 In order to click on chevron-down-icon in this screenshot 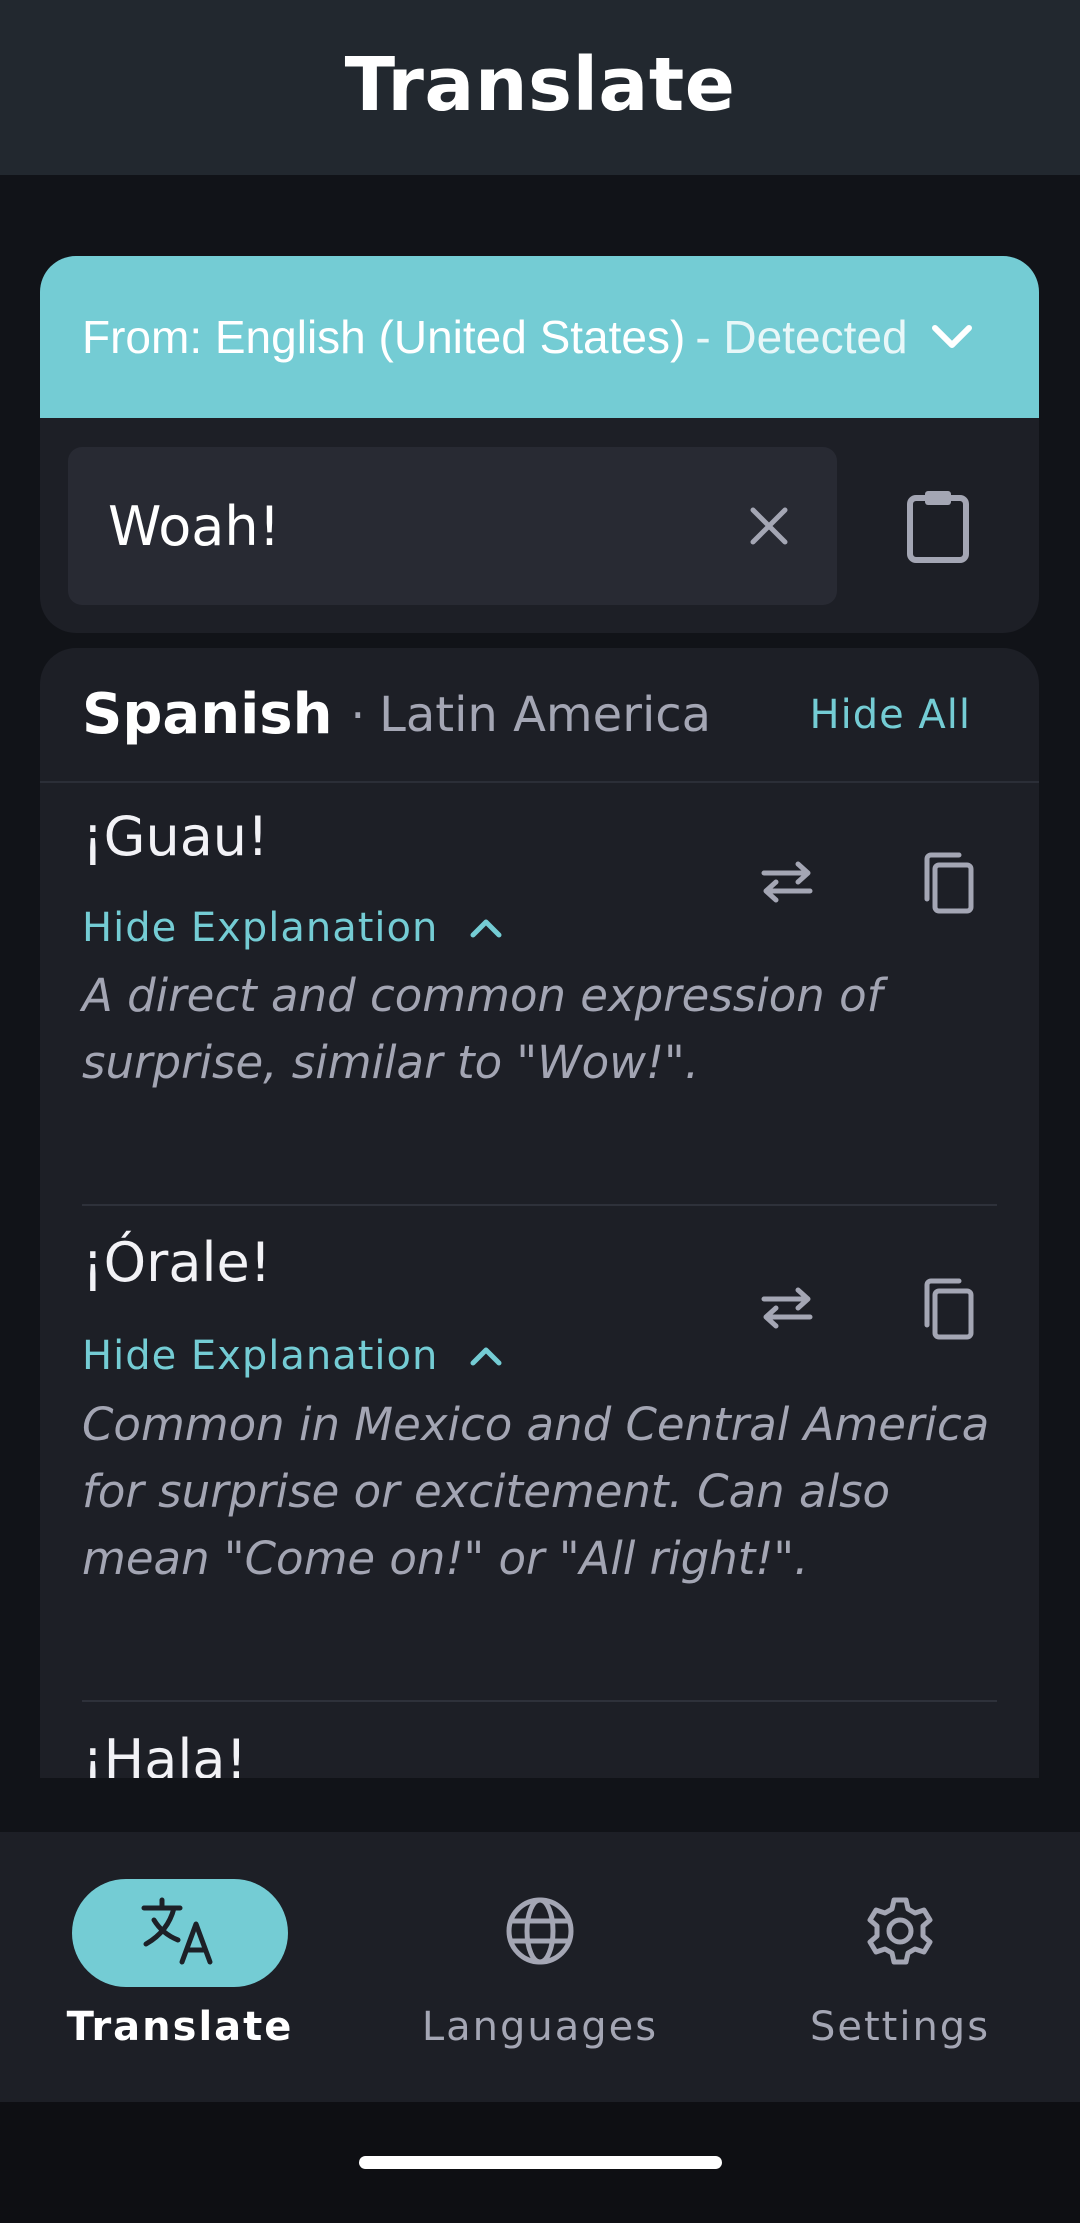, I will do `click(952, 337)`.